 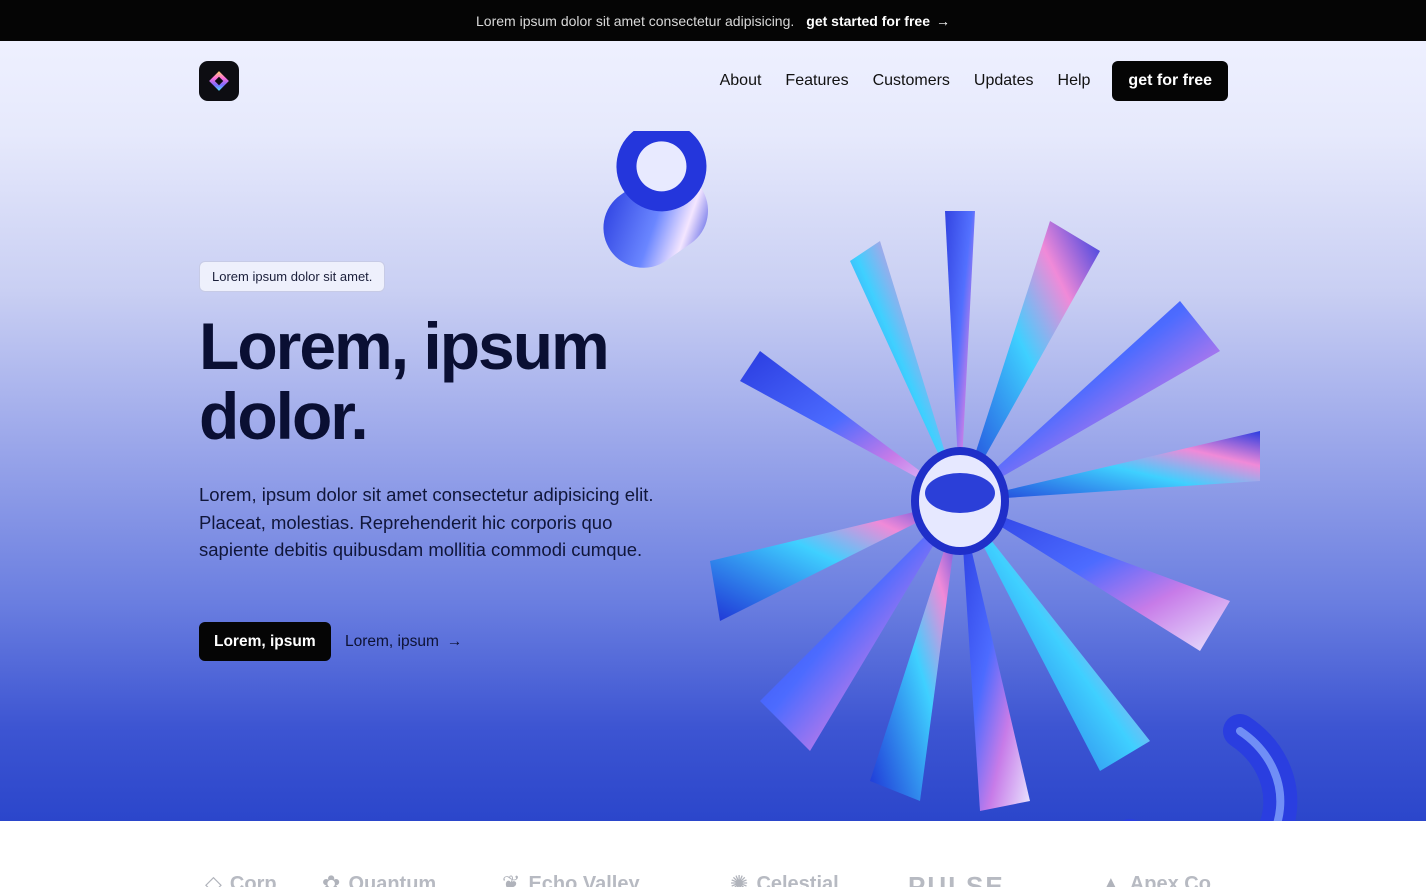 I want to click on nav-about: About, so click(x=741, y=81).